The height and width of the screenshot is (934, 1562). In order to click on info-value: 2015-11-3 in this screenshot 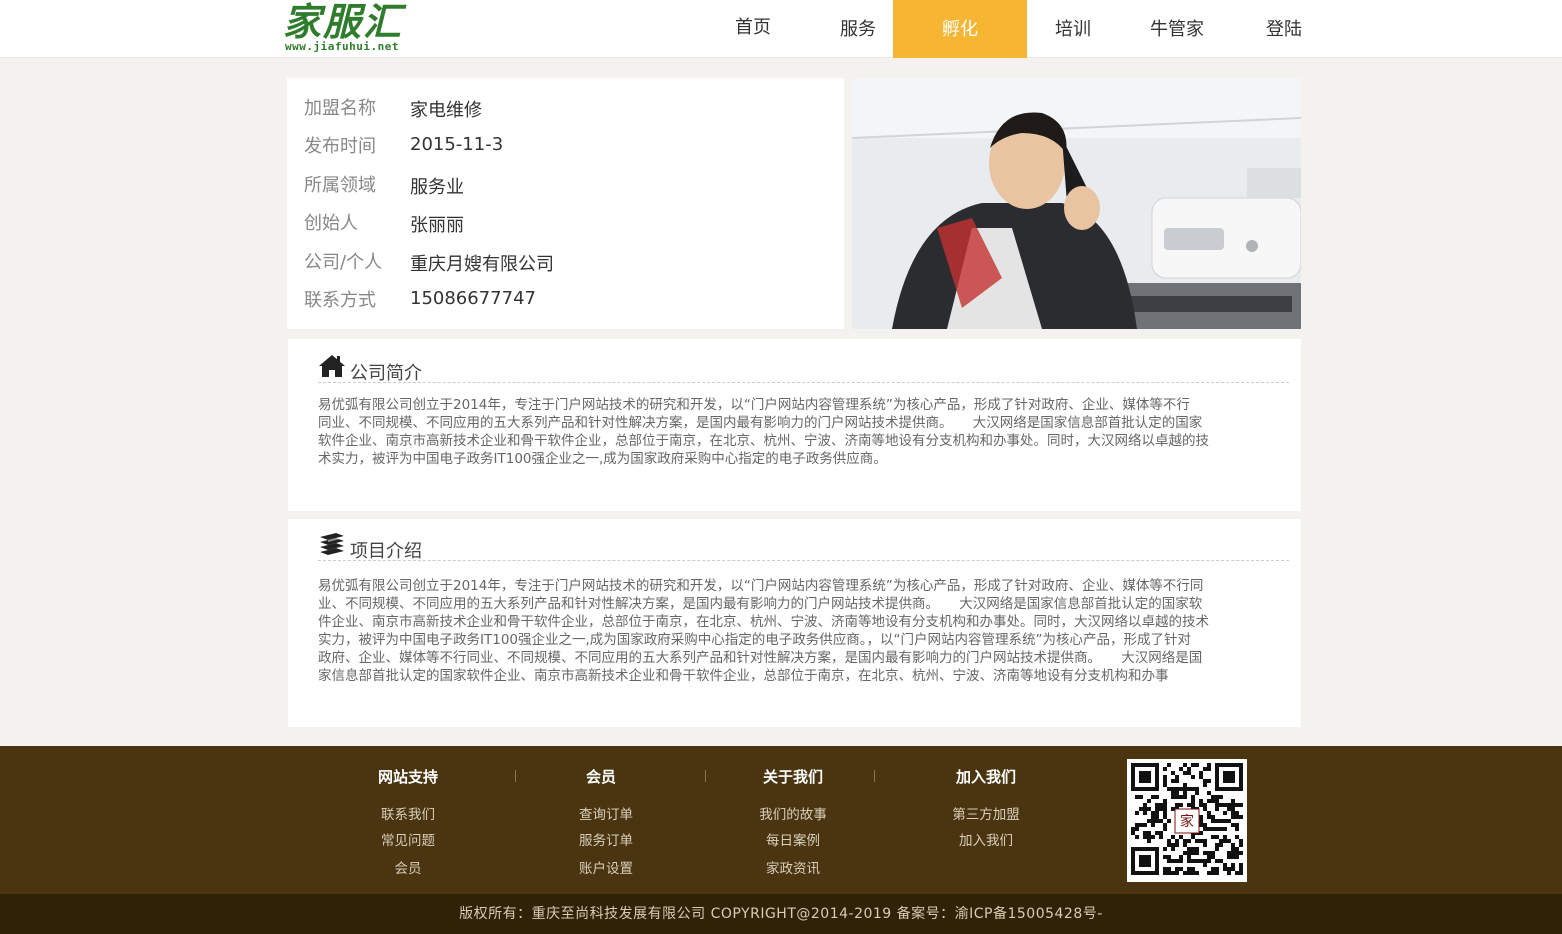, I will do `click(457, 144)`.